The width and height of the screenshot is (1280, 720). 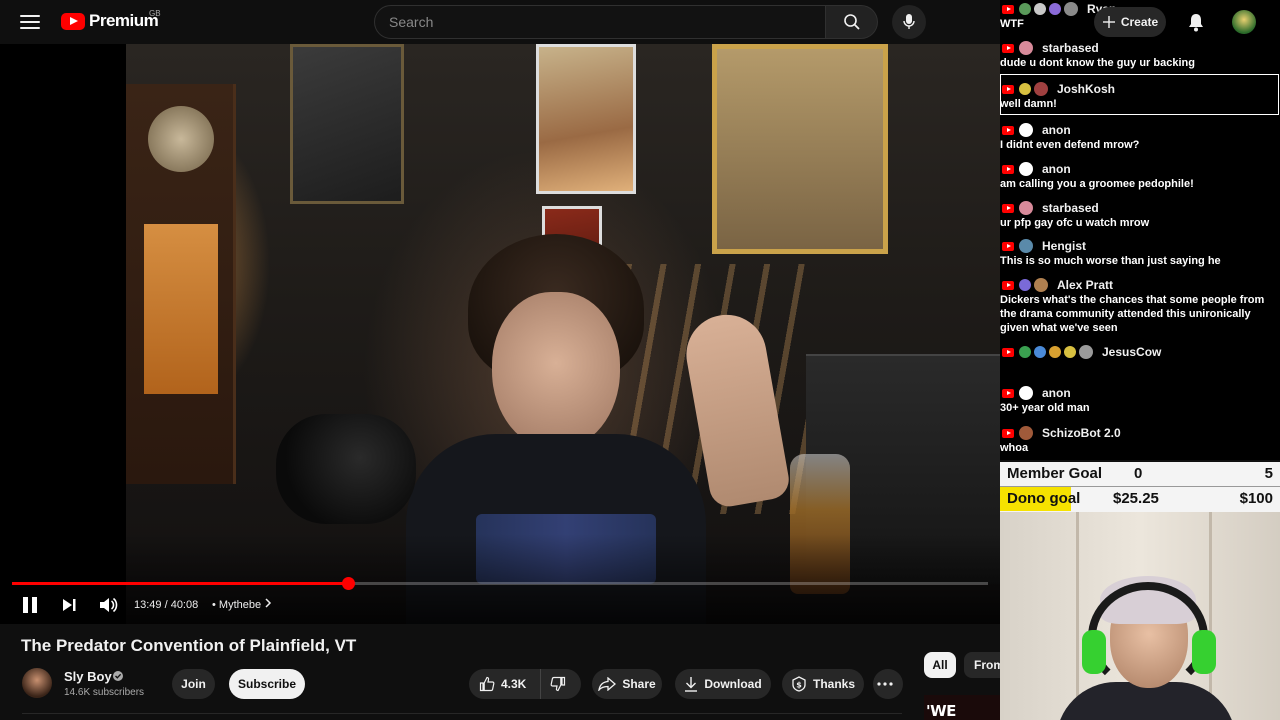 I want to click on channel-name: Sly Boy, so click(x=88, y=676).